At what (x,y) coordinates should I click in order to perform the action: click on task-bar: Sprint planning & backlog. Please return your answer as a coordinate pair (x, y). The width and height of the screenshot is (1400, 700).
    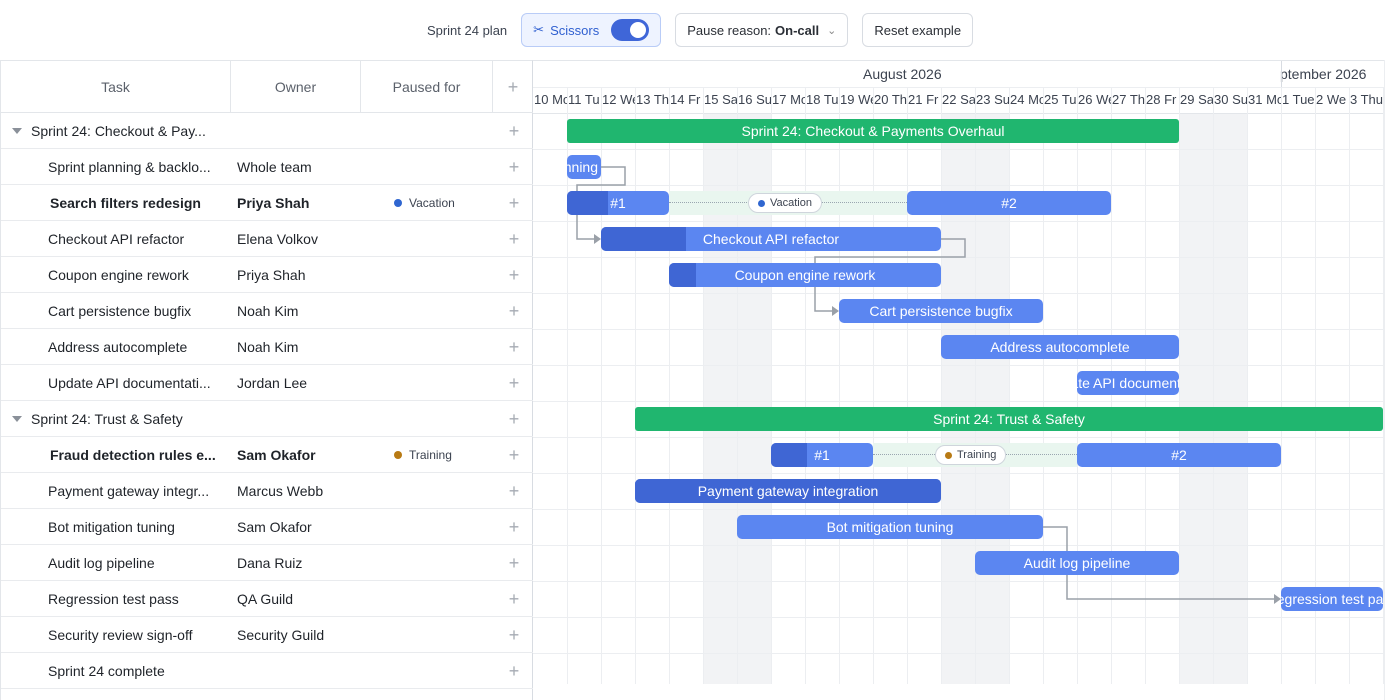
    Looking at the image, I should click on (584, 167).